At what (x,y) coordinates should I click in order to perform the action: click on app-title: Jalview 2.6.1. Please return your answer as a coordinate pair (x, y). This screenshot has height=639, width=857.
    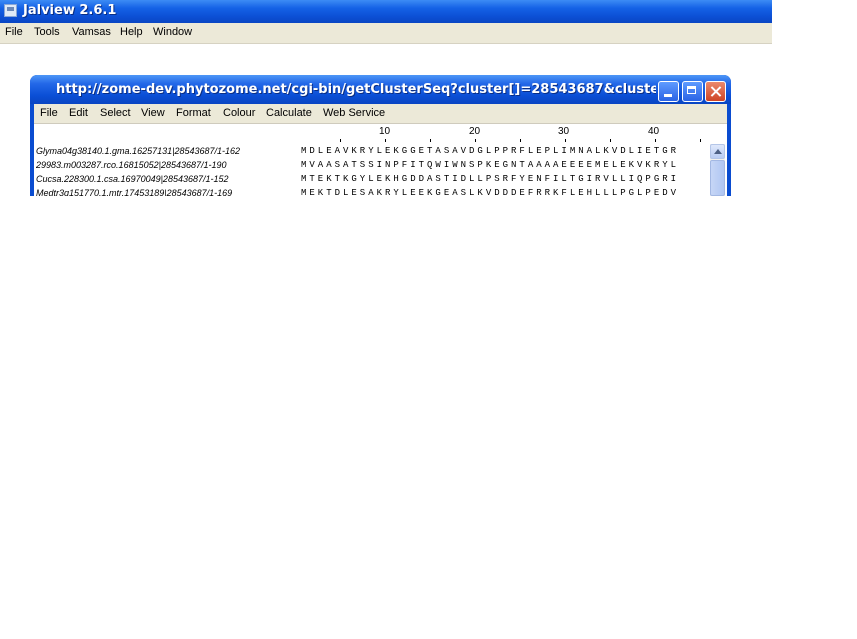
    Looking at the image, I should click on (70, 10).